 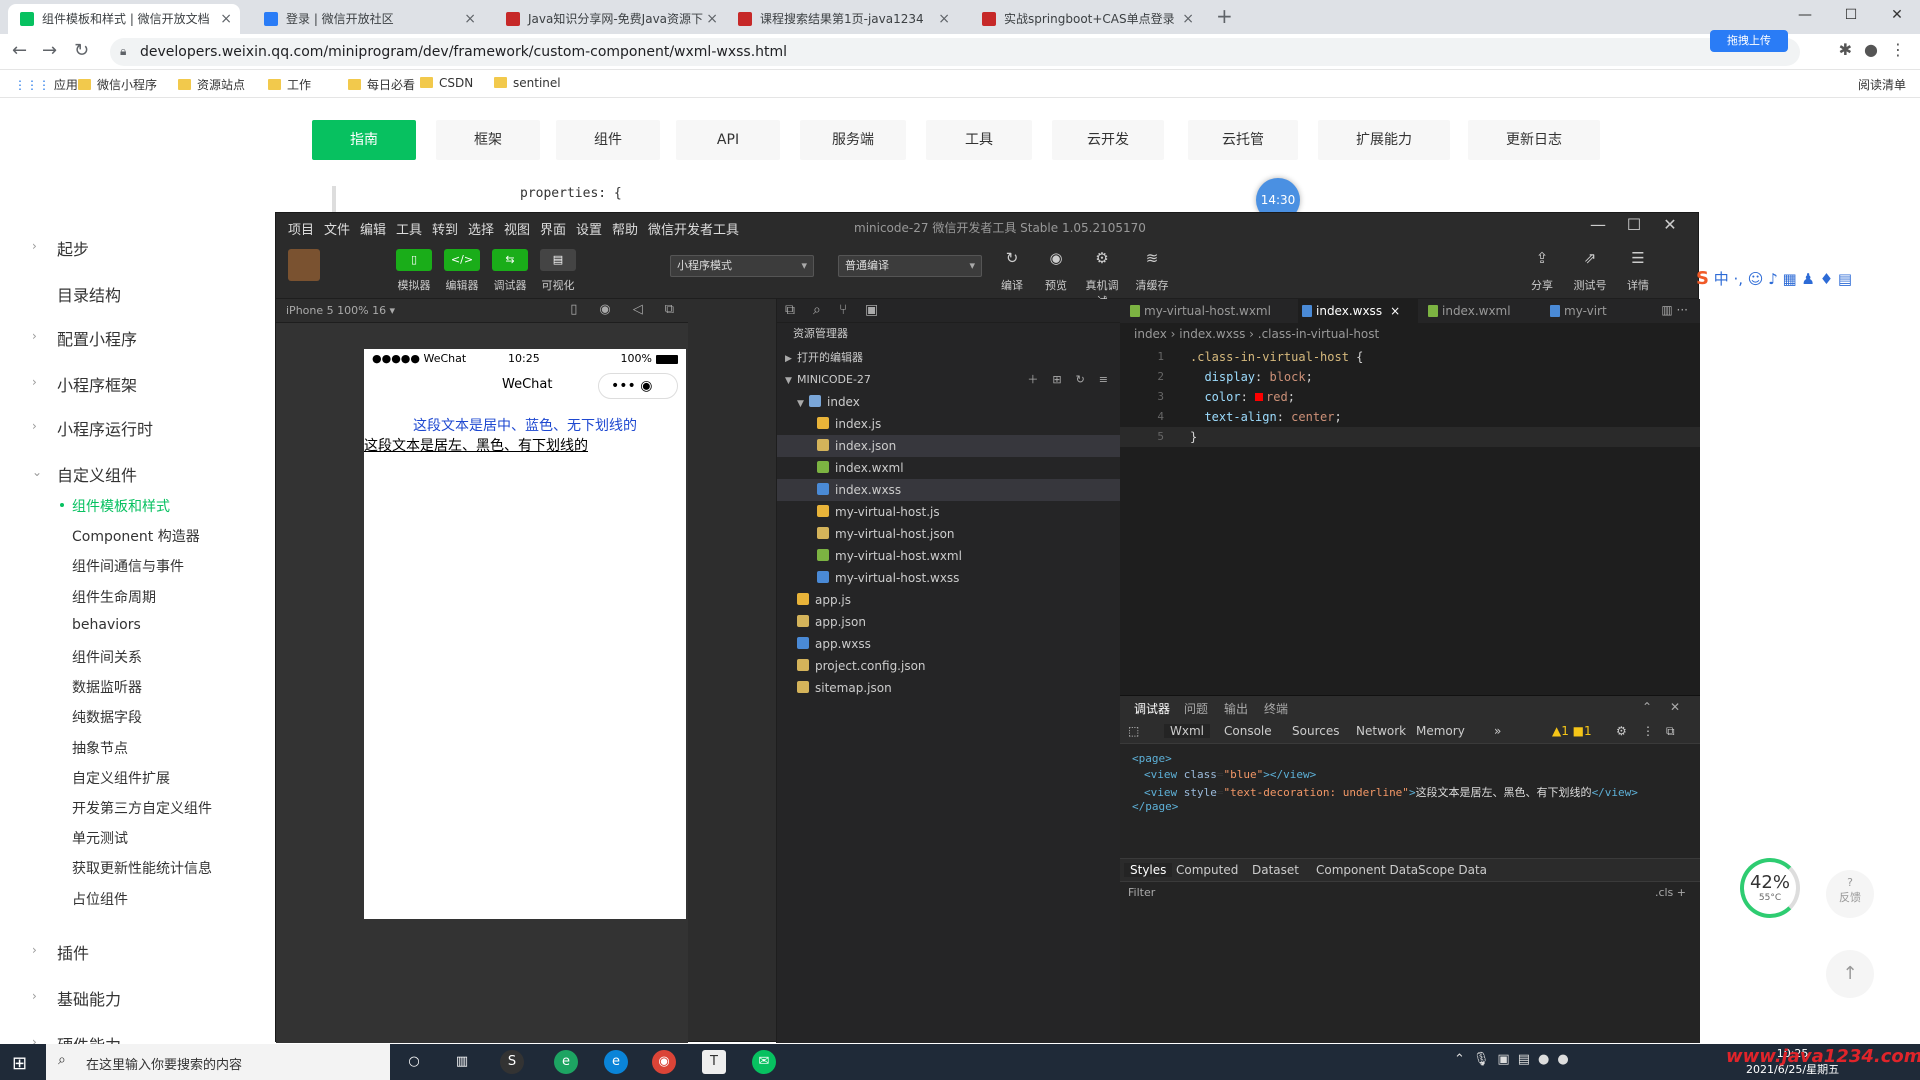 I want to click on file-tree-item: index.js, so click(x=948, y=424).